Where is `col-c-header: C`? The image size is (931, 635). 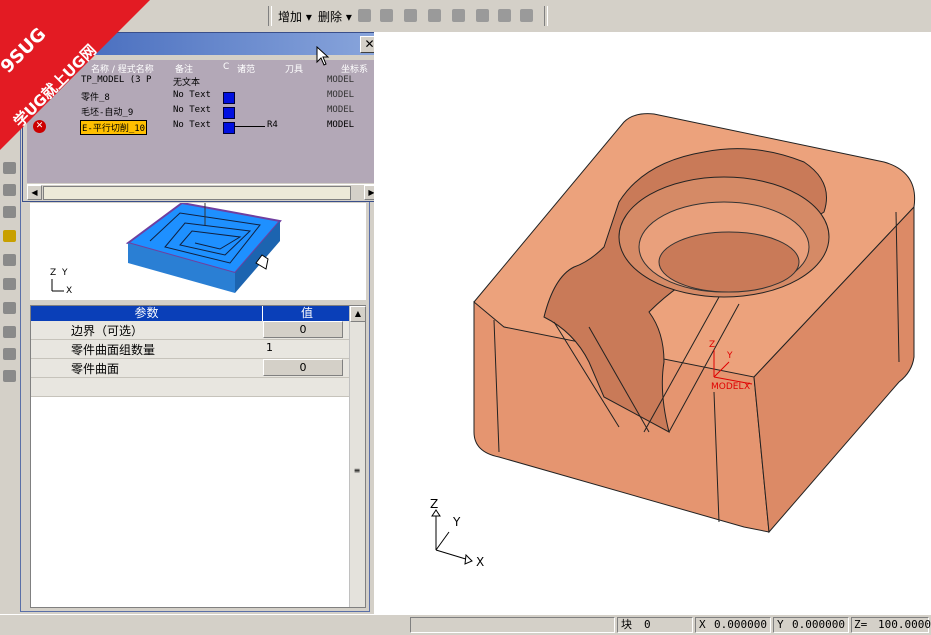
col-c-header: C is located at coordinates (226, 67).